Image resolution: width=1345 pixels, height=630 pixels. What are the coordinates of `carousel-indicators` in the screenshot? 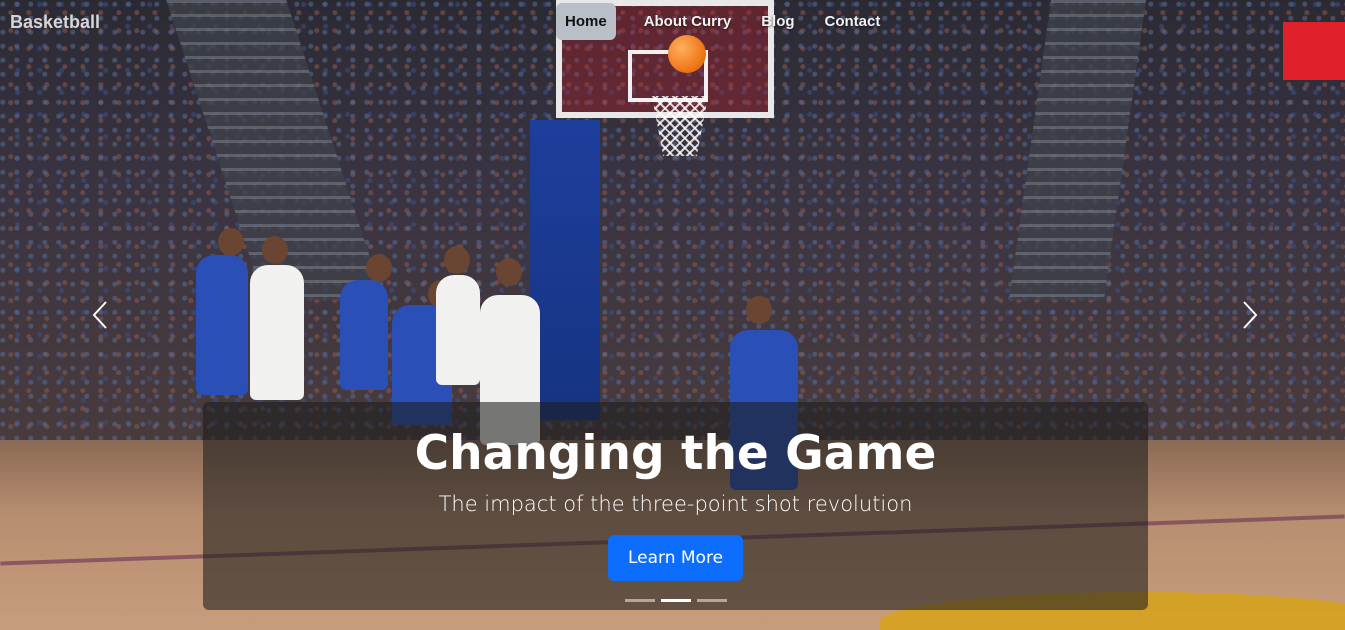 It's located at (676, 600).